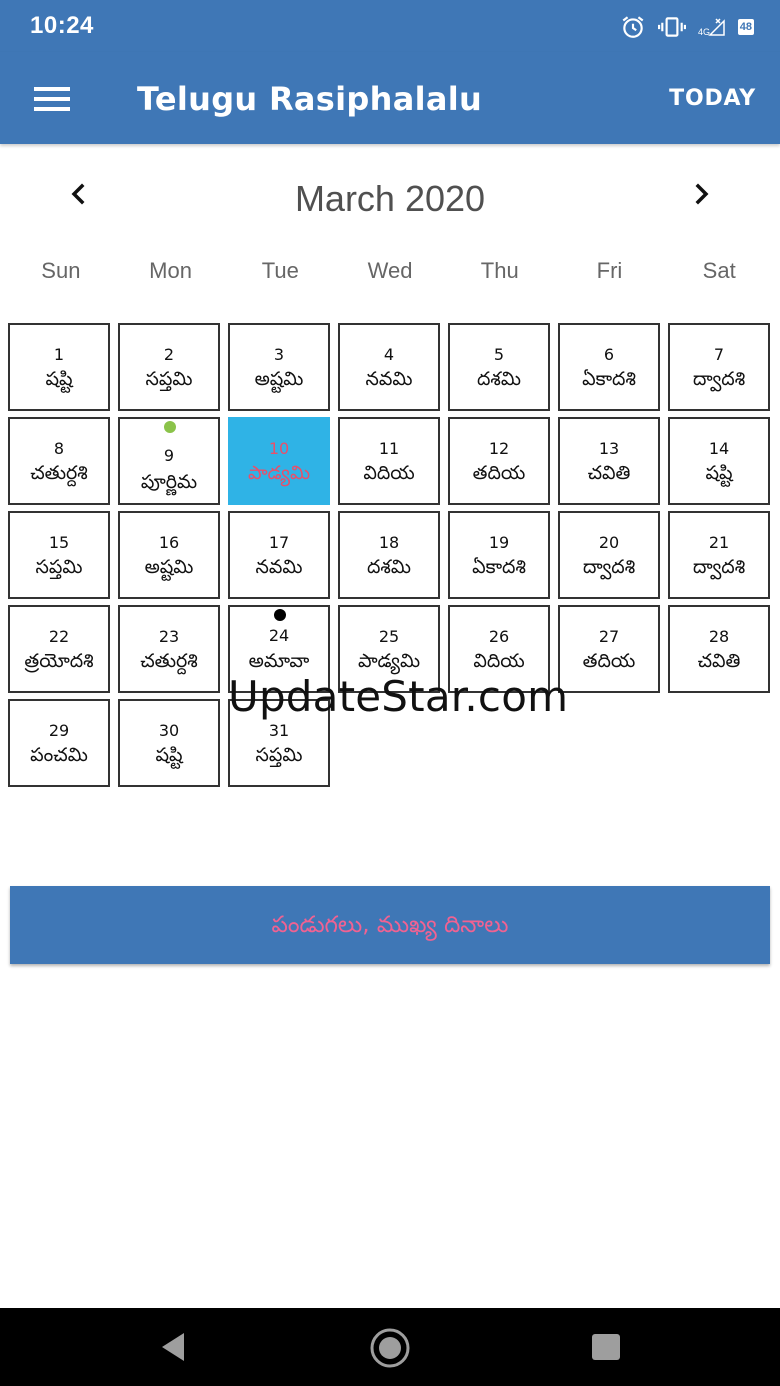 Image resolution: width=780 pixels, height=1386 pixels. What do you see at coordinates (169, 354) in the screenshot?
I see `day-number: 2` at bounding box center [169, 354].